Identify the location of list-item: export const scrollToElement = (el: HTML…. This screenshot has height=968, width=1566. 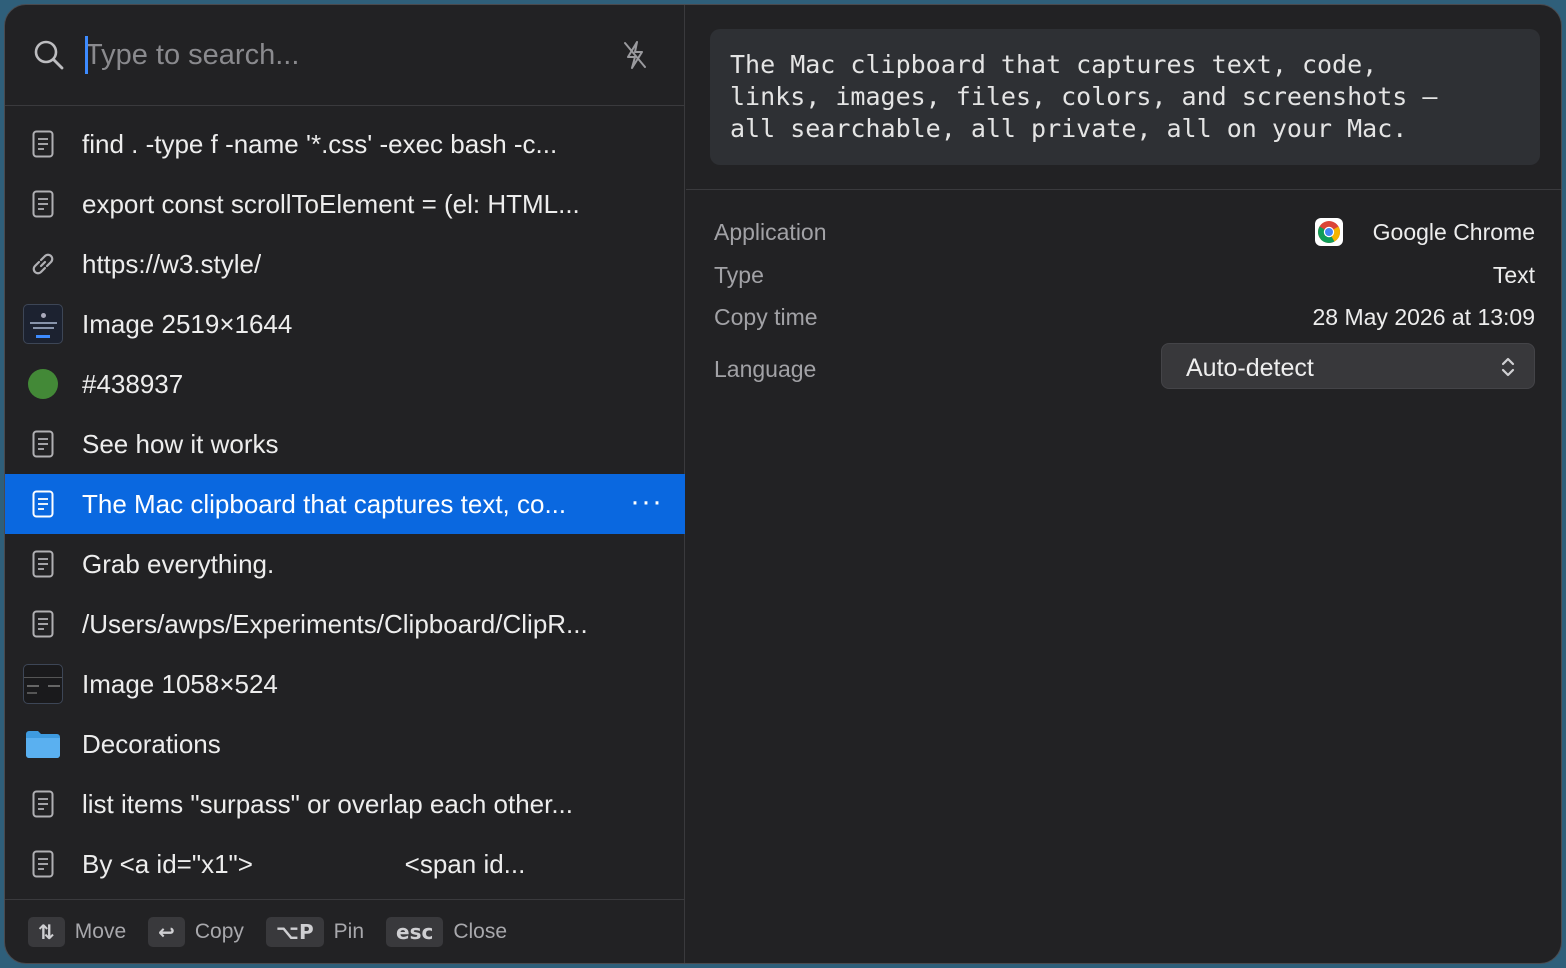
(345, 204).